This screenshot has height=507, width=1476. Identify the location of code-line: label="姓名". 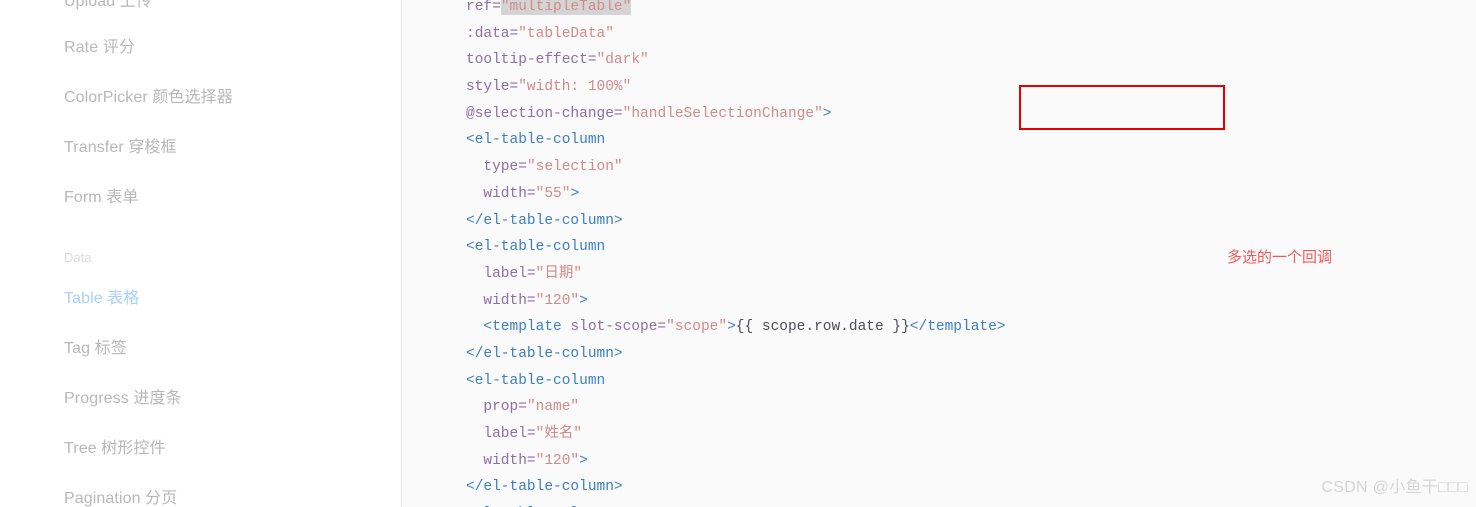
(736, 434).